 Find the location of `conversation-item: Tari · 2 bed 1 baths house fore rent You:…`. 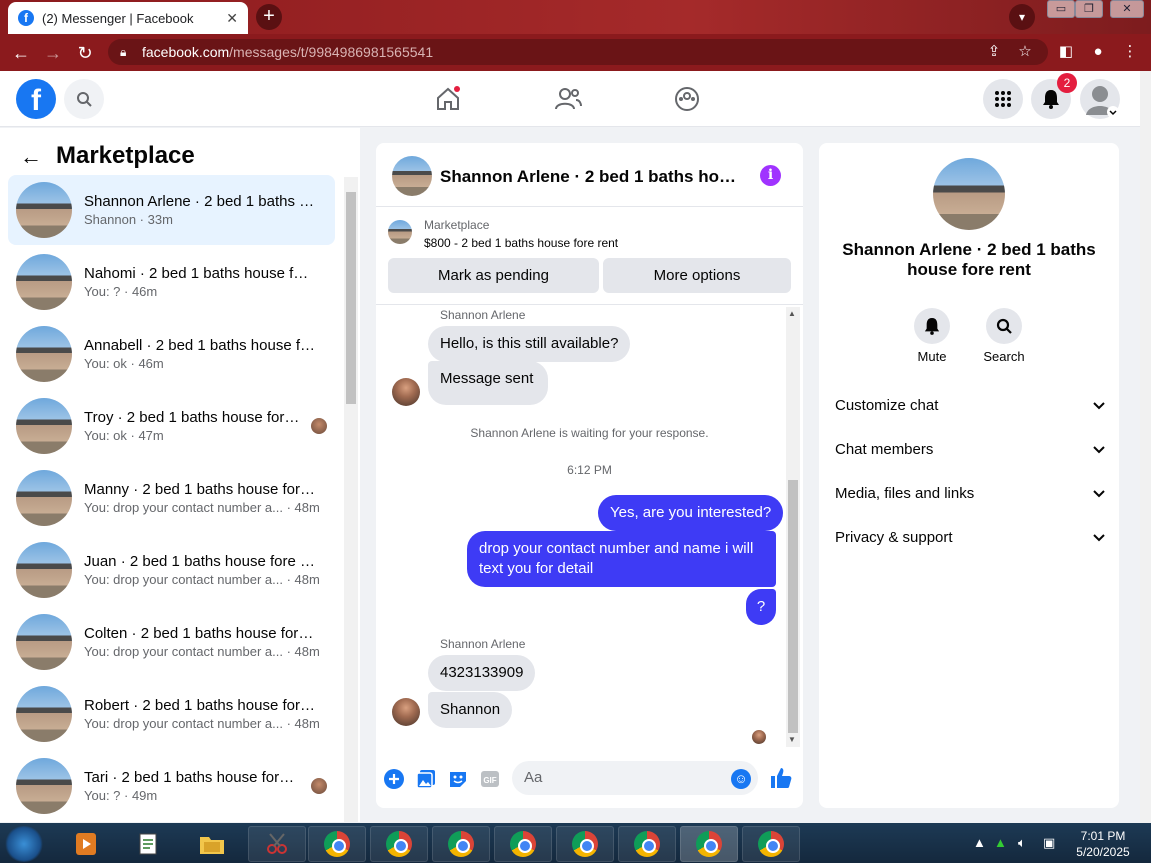

conversation-item: Tari · 2 bed 1 baths house fore rent You:… is located at coordinates (171, 786).